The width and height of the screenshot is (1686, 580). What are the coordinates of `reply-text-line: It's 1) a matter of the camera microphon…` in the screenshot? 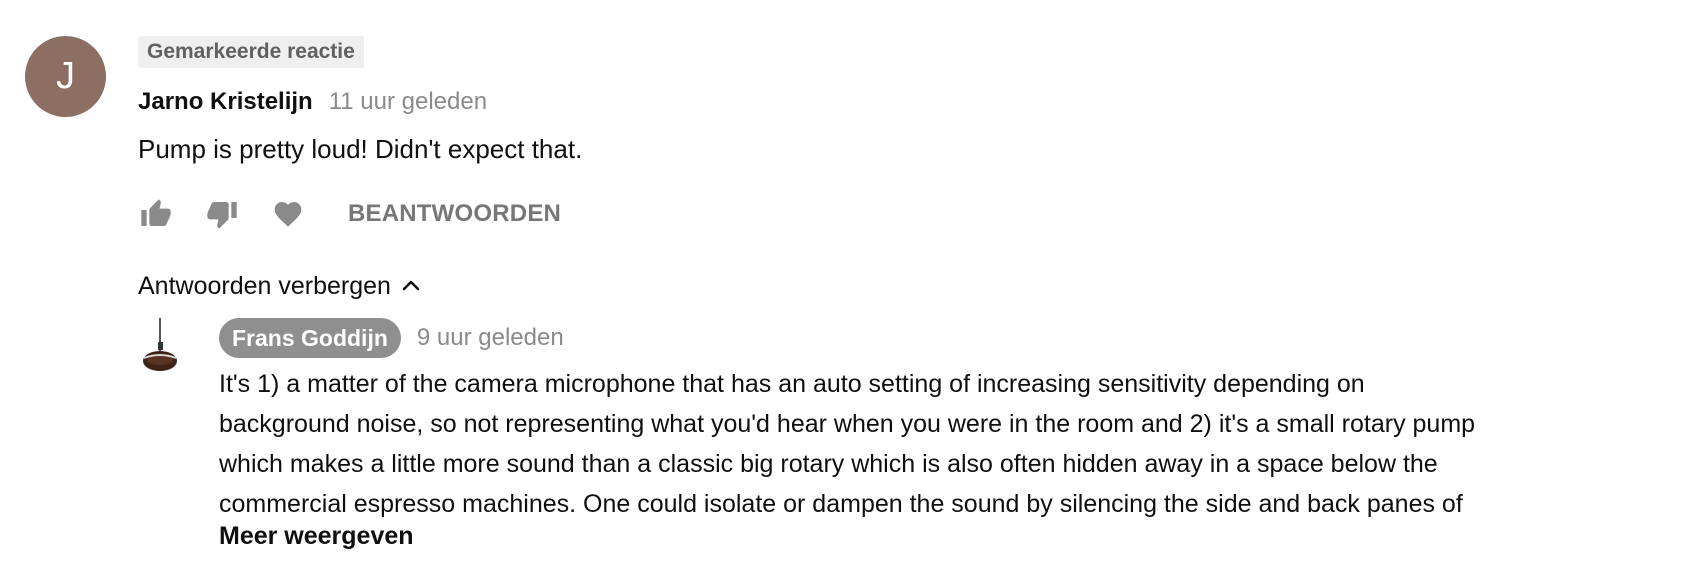 It's located at (792, 384).